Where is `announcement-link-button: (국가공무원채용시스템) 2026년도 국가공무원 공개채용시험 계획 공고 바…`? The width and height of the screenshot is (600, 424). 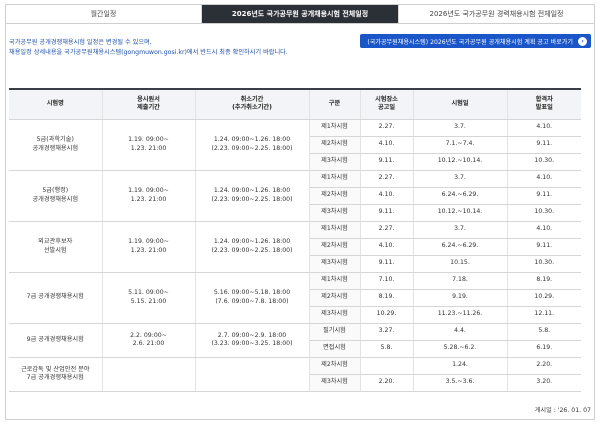
announcement-link-button: (국가공무원채용시스템) 2026년도 국가공무원 공개채용시험 계획 공고 바… is located at coordinates (475, 41).